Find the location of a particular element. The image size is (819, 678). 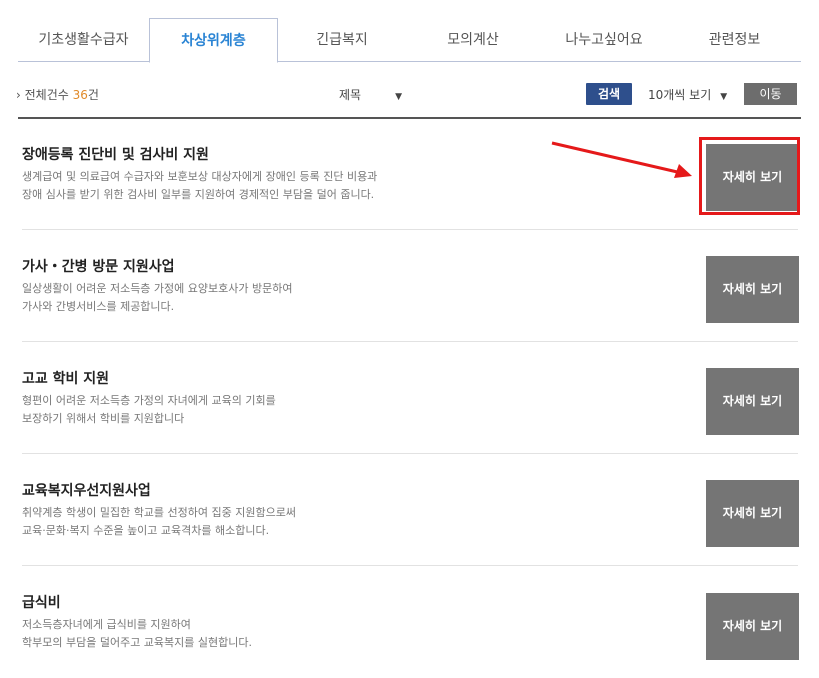

tab-label: 기초생활수급자 is located at coordinates (83, 40).